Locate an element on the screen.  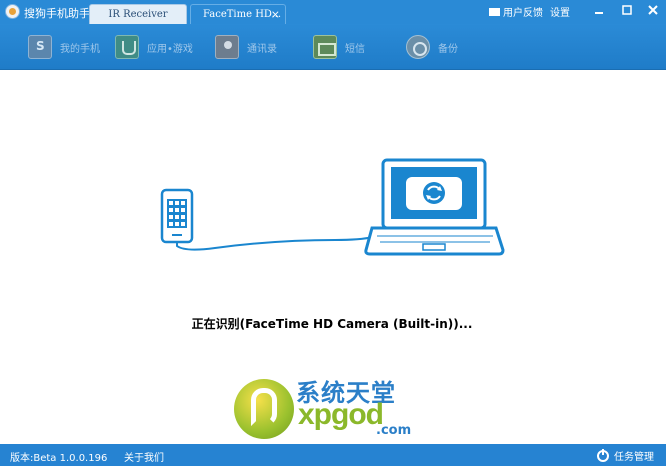
watermark-en: xpgod is located at coordinates (341, 414).